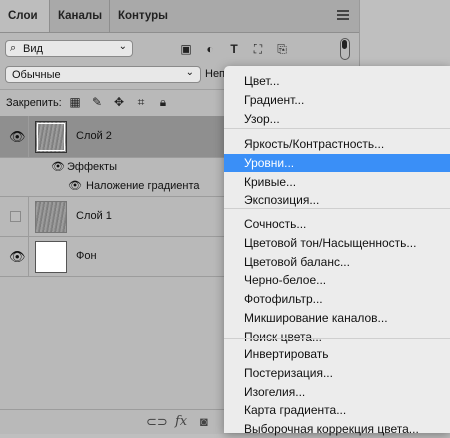 This screenshot has width=450, height=438. What do you see at coordinates (25, 16) in the screenshot?
I see `tab-layers: Слои` at bounding box center [25, 16].